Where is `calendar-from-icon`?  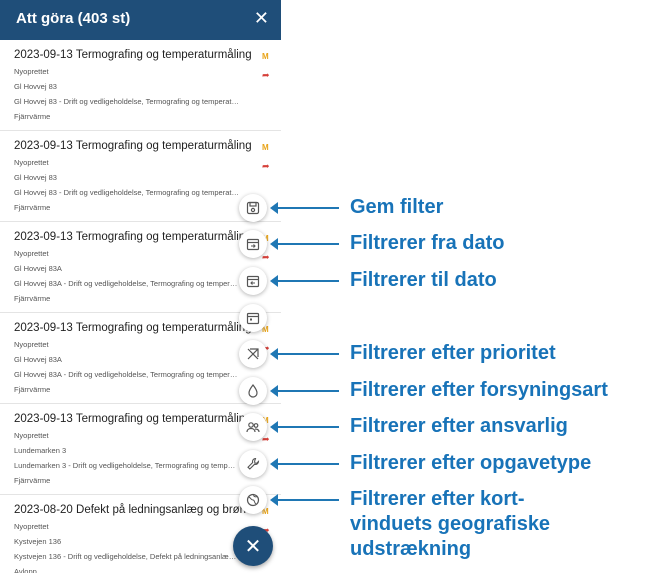 calendar-from-icon is located at coordinates (253, 244).